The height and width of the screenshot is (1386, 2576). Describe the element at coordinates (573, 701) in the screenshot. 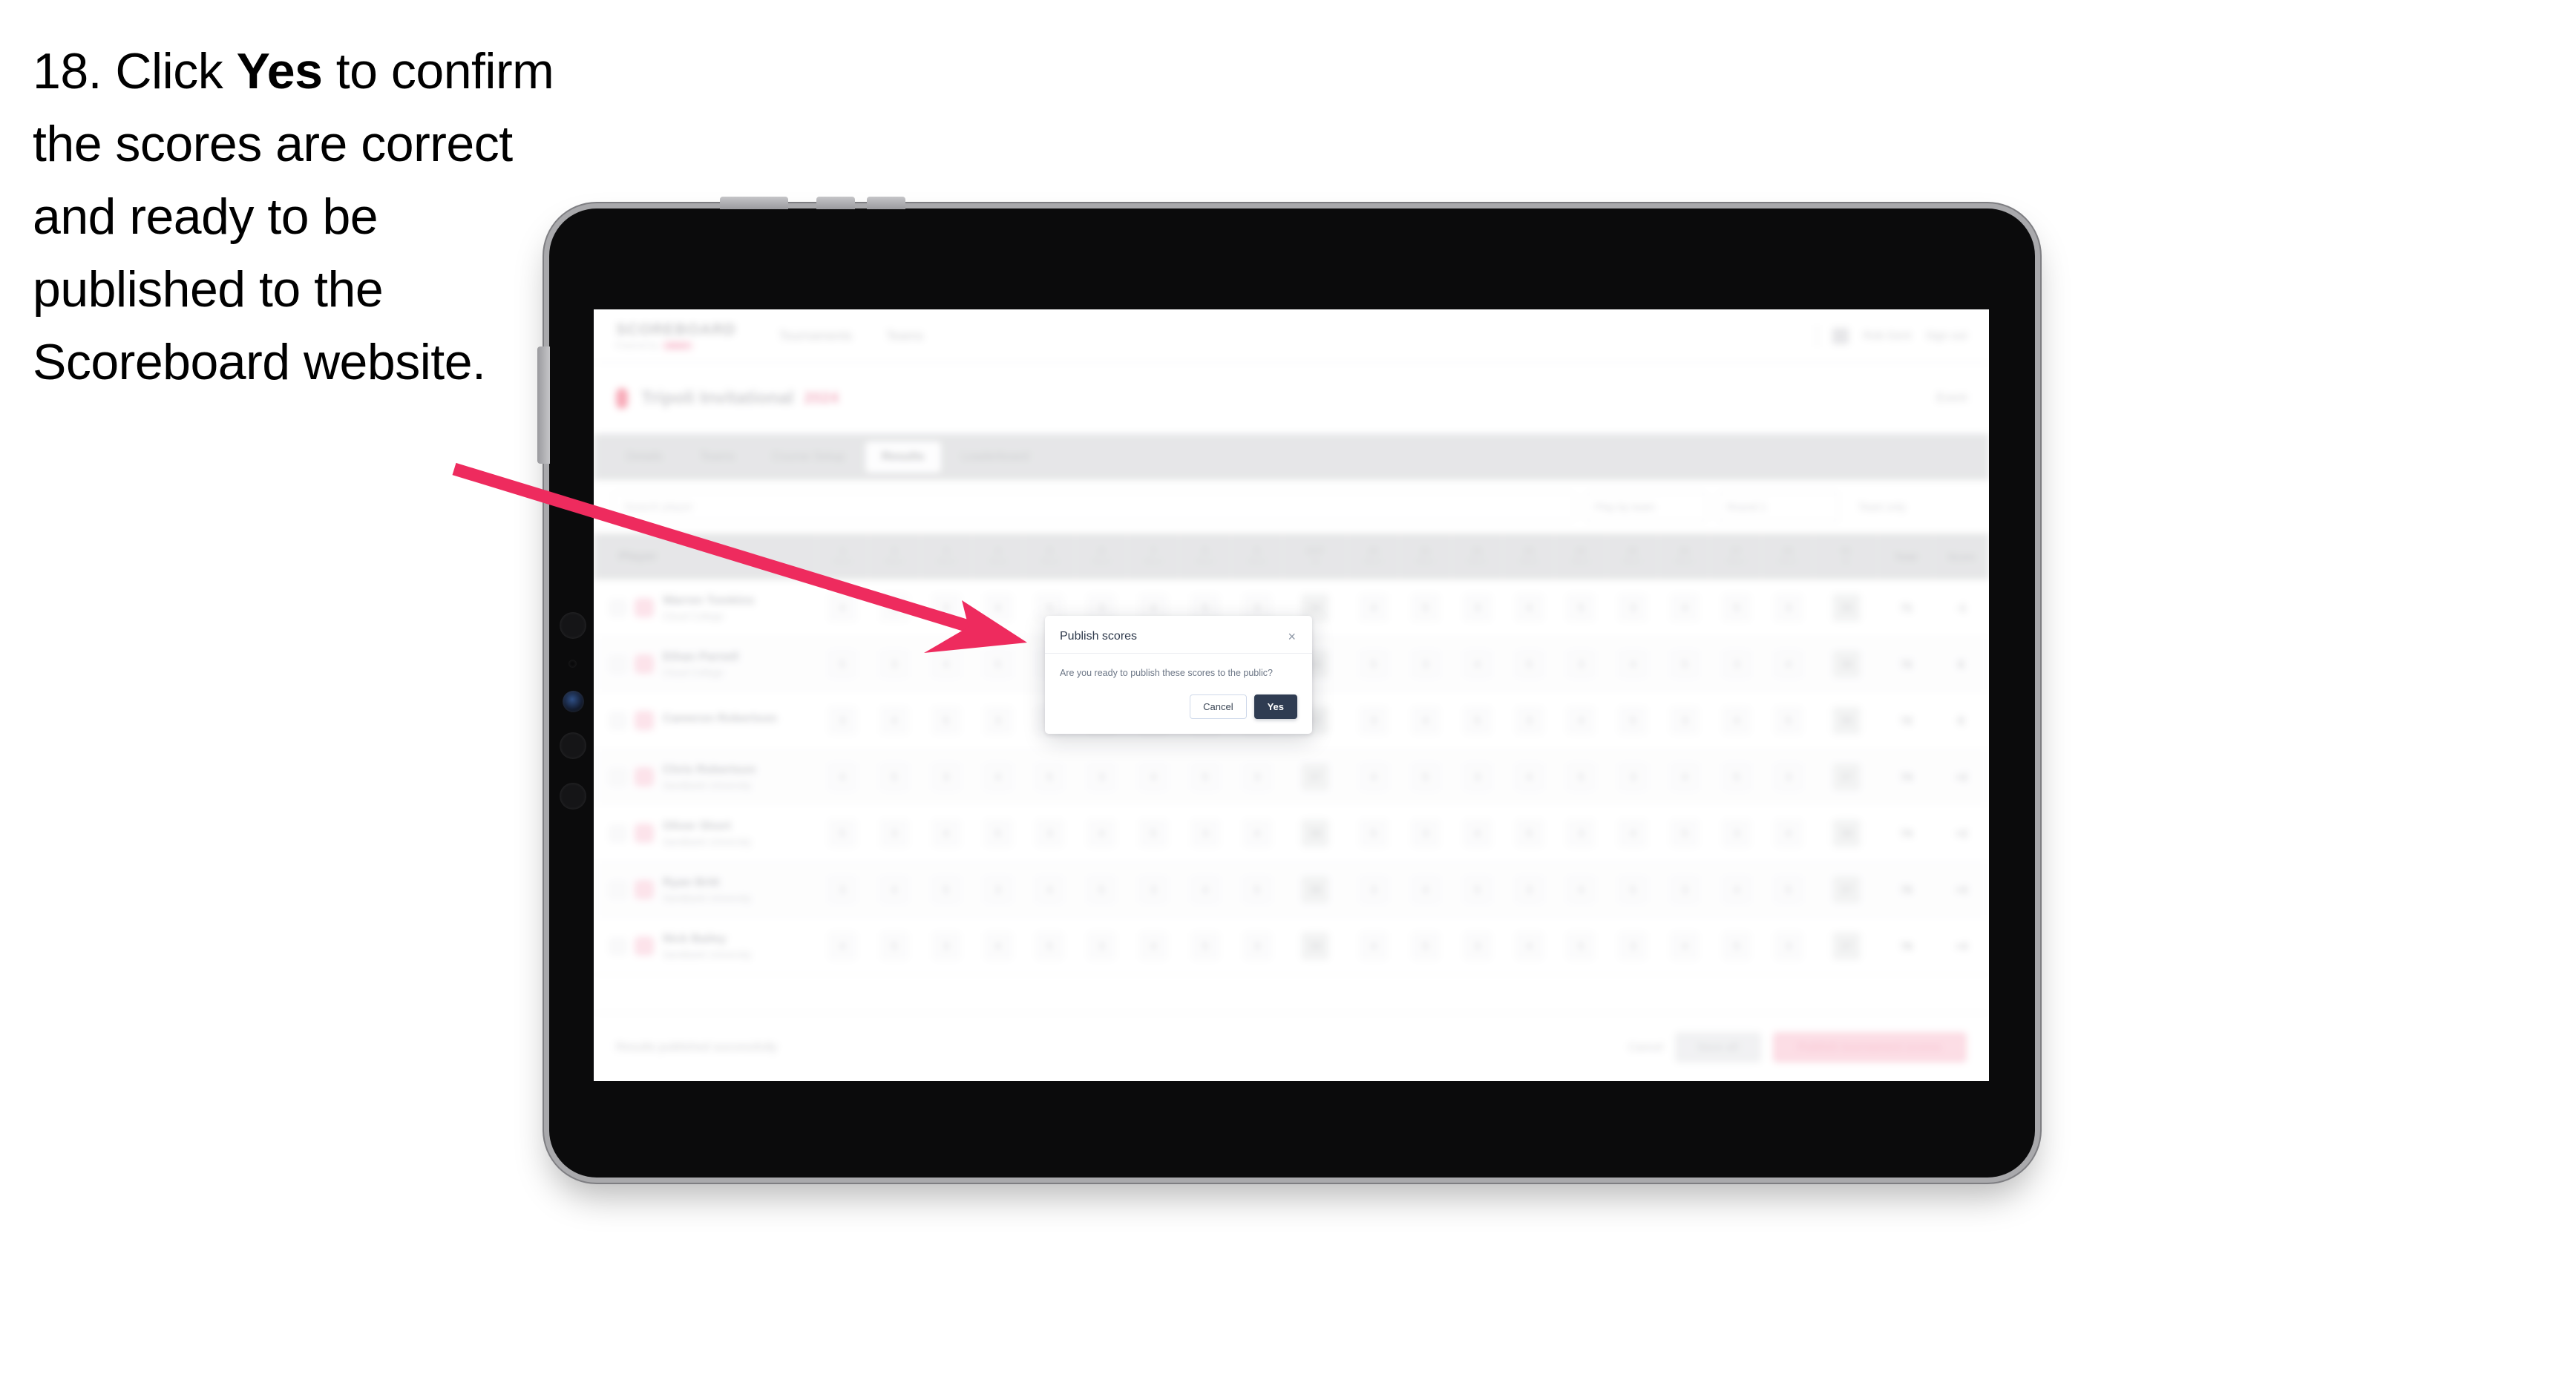

I see `front-camera-icon` at that location.